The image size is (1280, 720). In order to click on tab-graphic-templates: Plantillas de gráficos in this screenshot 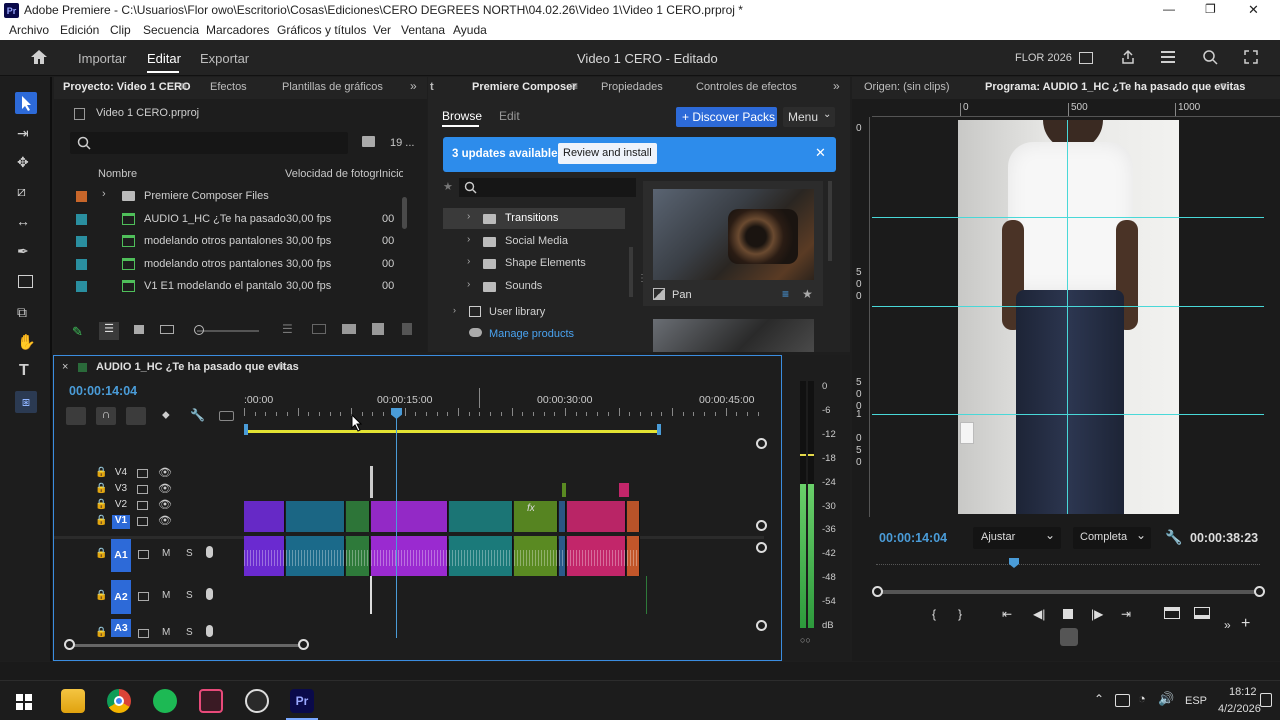, I will do `click(332, 87)`.